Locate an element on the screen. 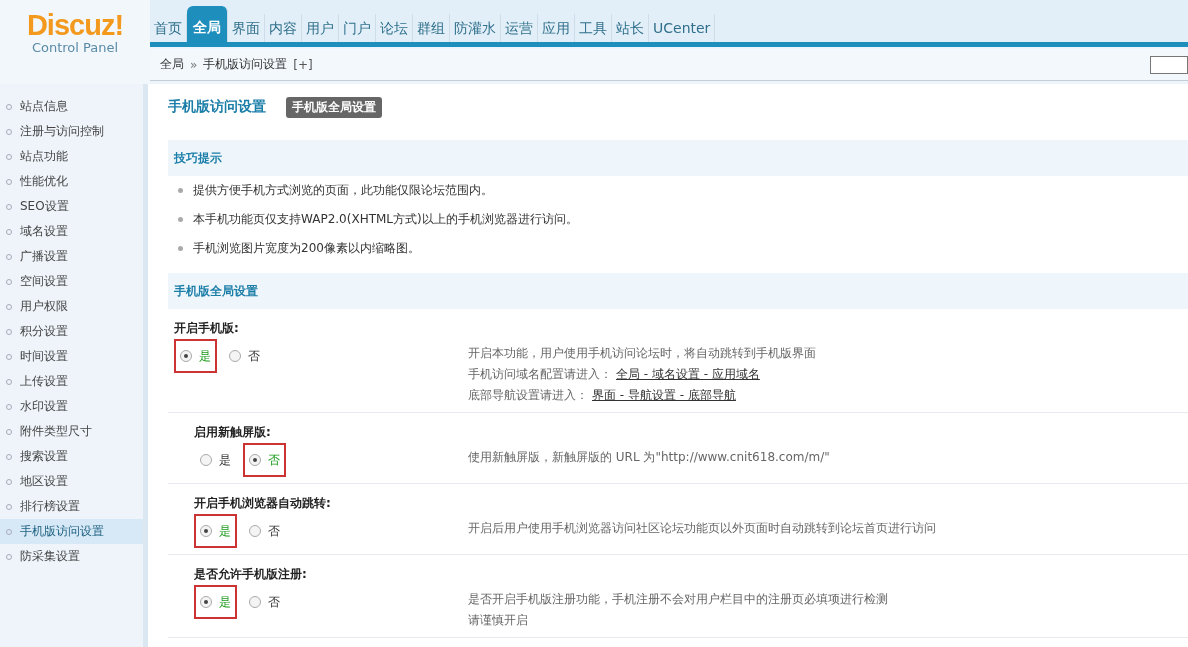  section-heading: 技巧提示 is located at coordinates (678, 158).